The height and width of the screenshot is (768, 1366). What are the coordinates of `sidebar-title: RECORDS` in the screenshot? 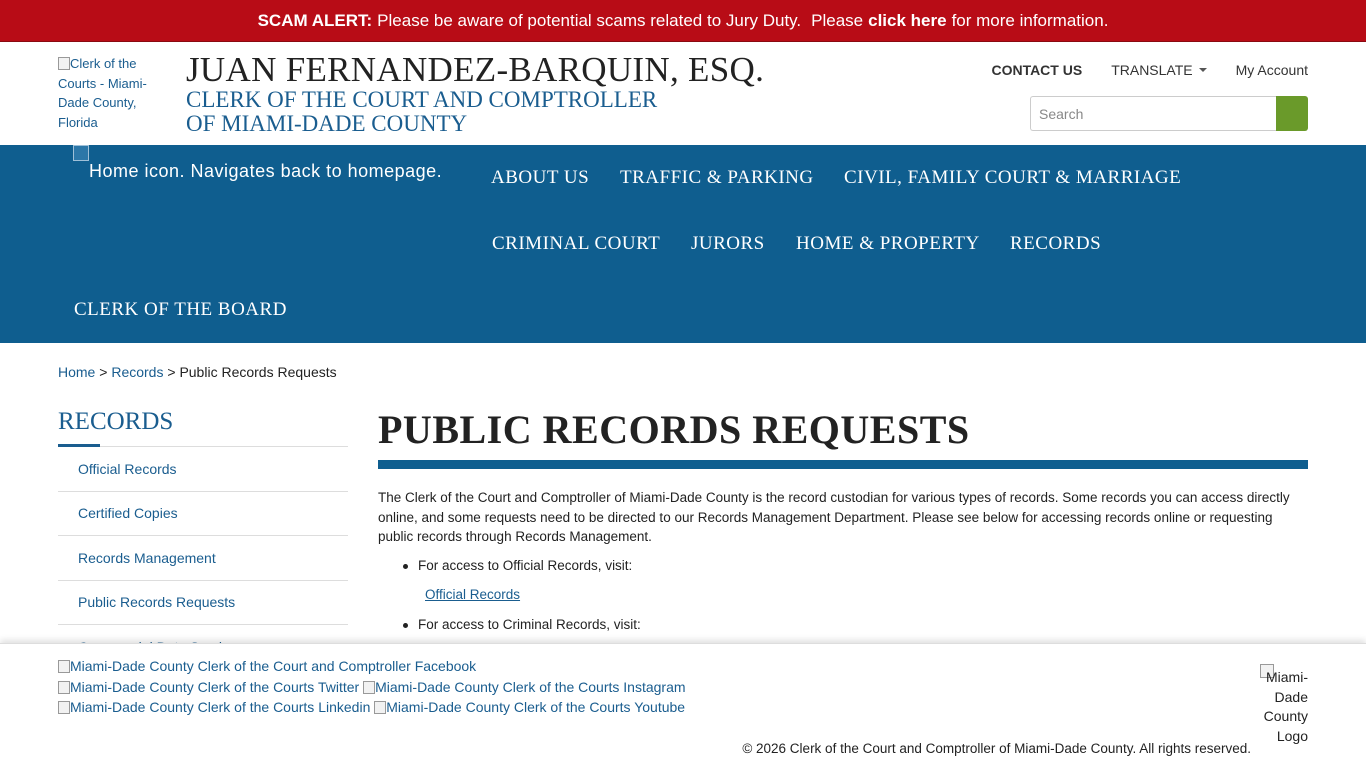 It's located at (116, 421).